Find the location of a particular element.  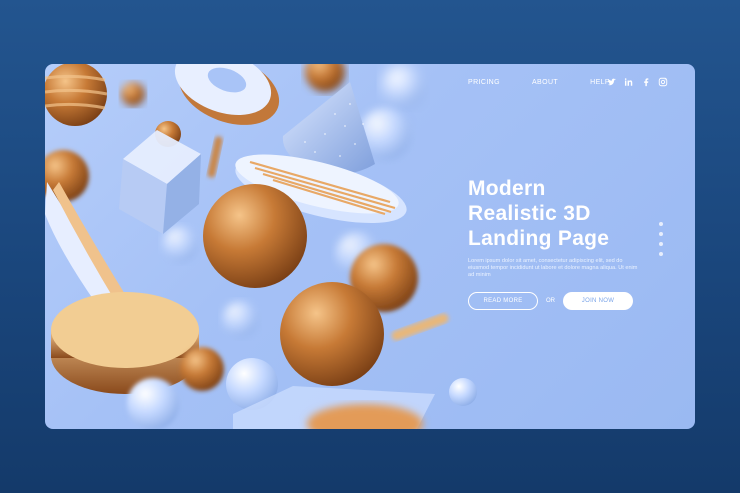

read-more-button: READ MORE is located at coordinates (503, 301).